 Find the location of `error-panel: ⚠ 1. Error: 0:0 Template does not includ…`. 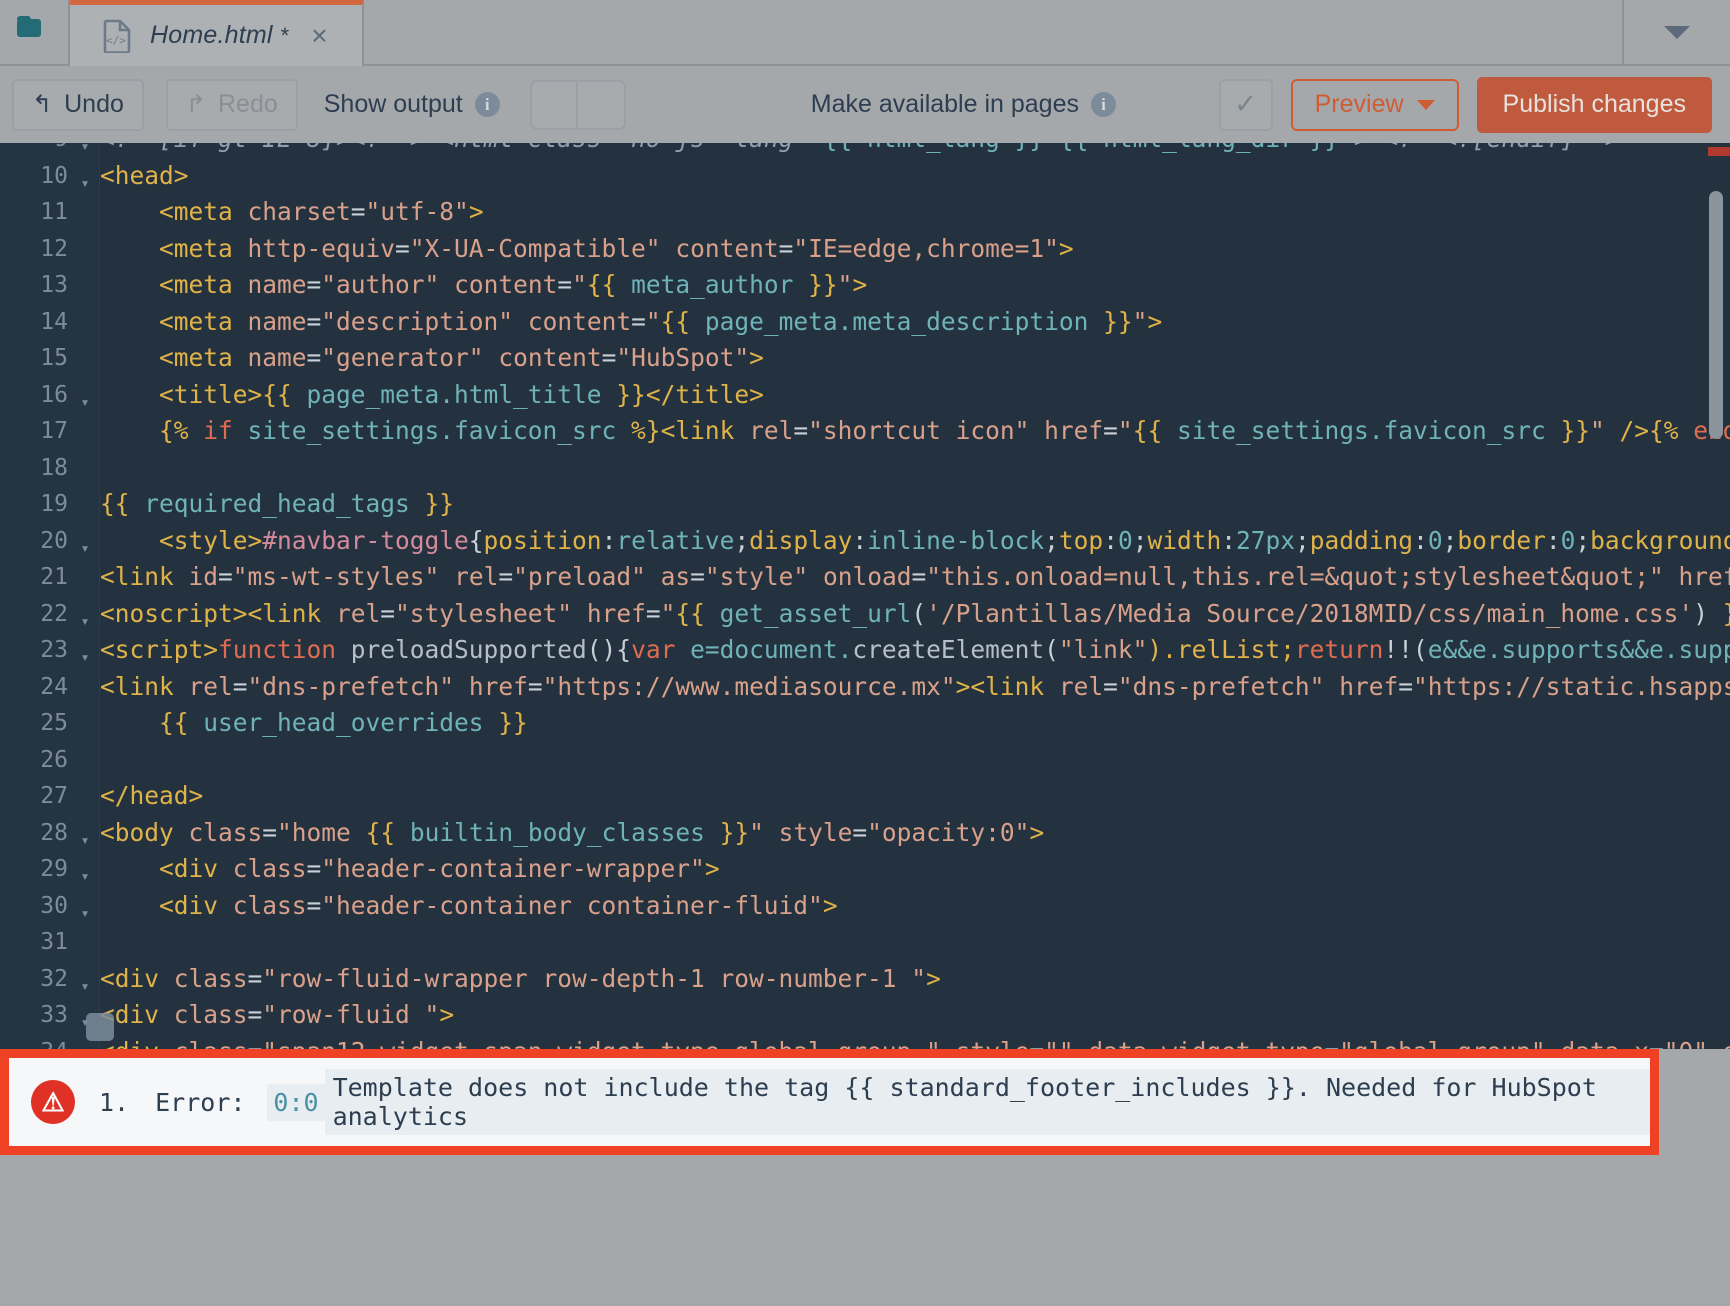

error-panel: ⚠ 1. Error: 0:0 Template does not includ… is located at coordinates (829, 1102).